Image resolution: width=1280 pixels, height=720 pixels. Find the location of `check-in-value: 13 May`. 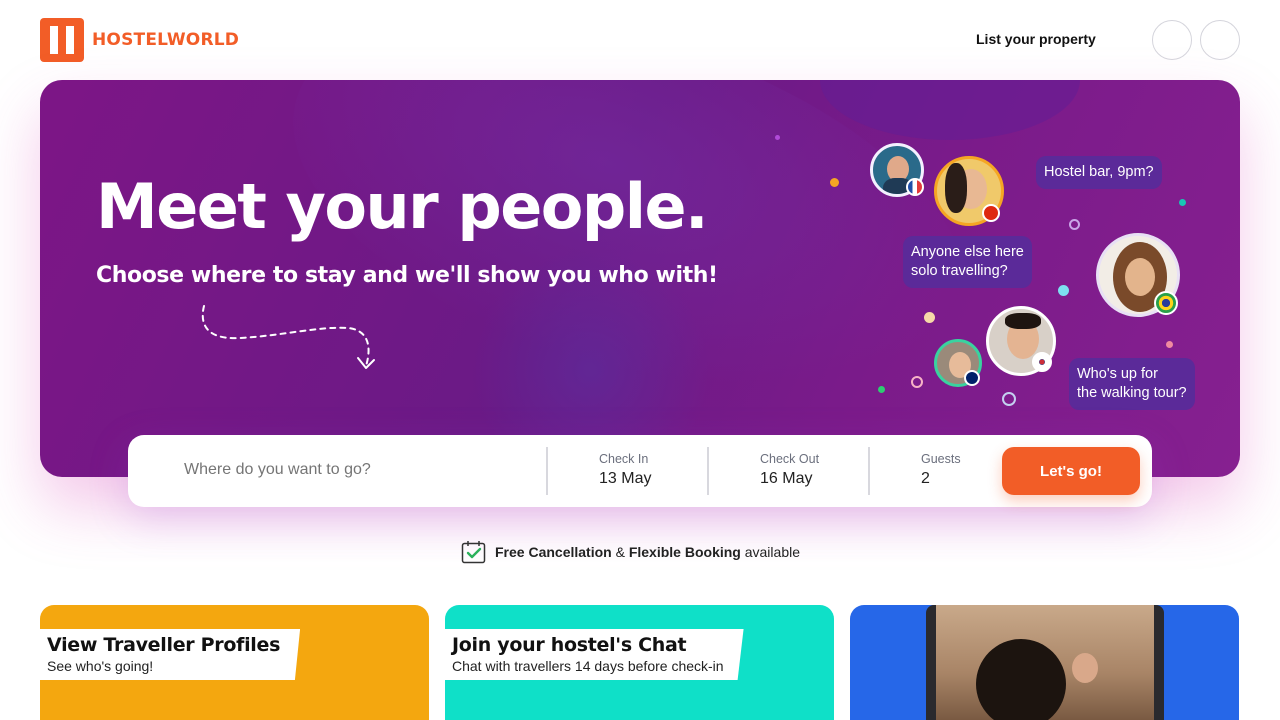

check-in-value: 13 May is located at coordinates (625, 478).